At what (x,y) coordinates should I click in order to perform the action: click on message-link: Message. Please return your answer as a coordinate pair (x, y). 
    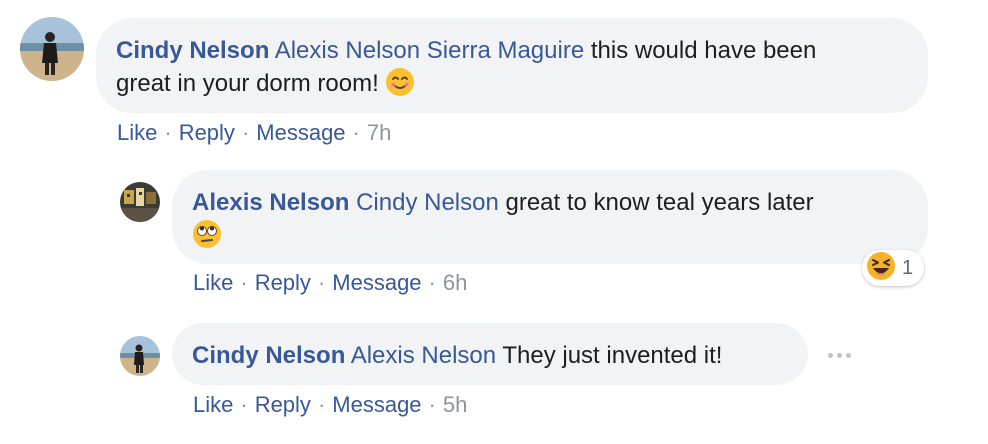
    Looking at the image, I should click on (376, 404).